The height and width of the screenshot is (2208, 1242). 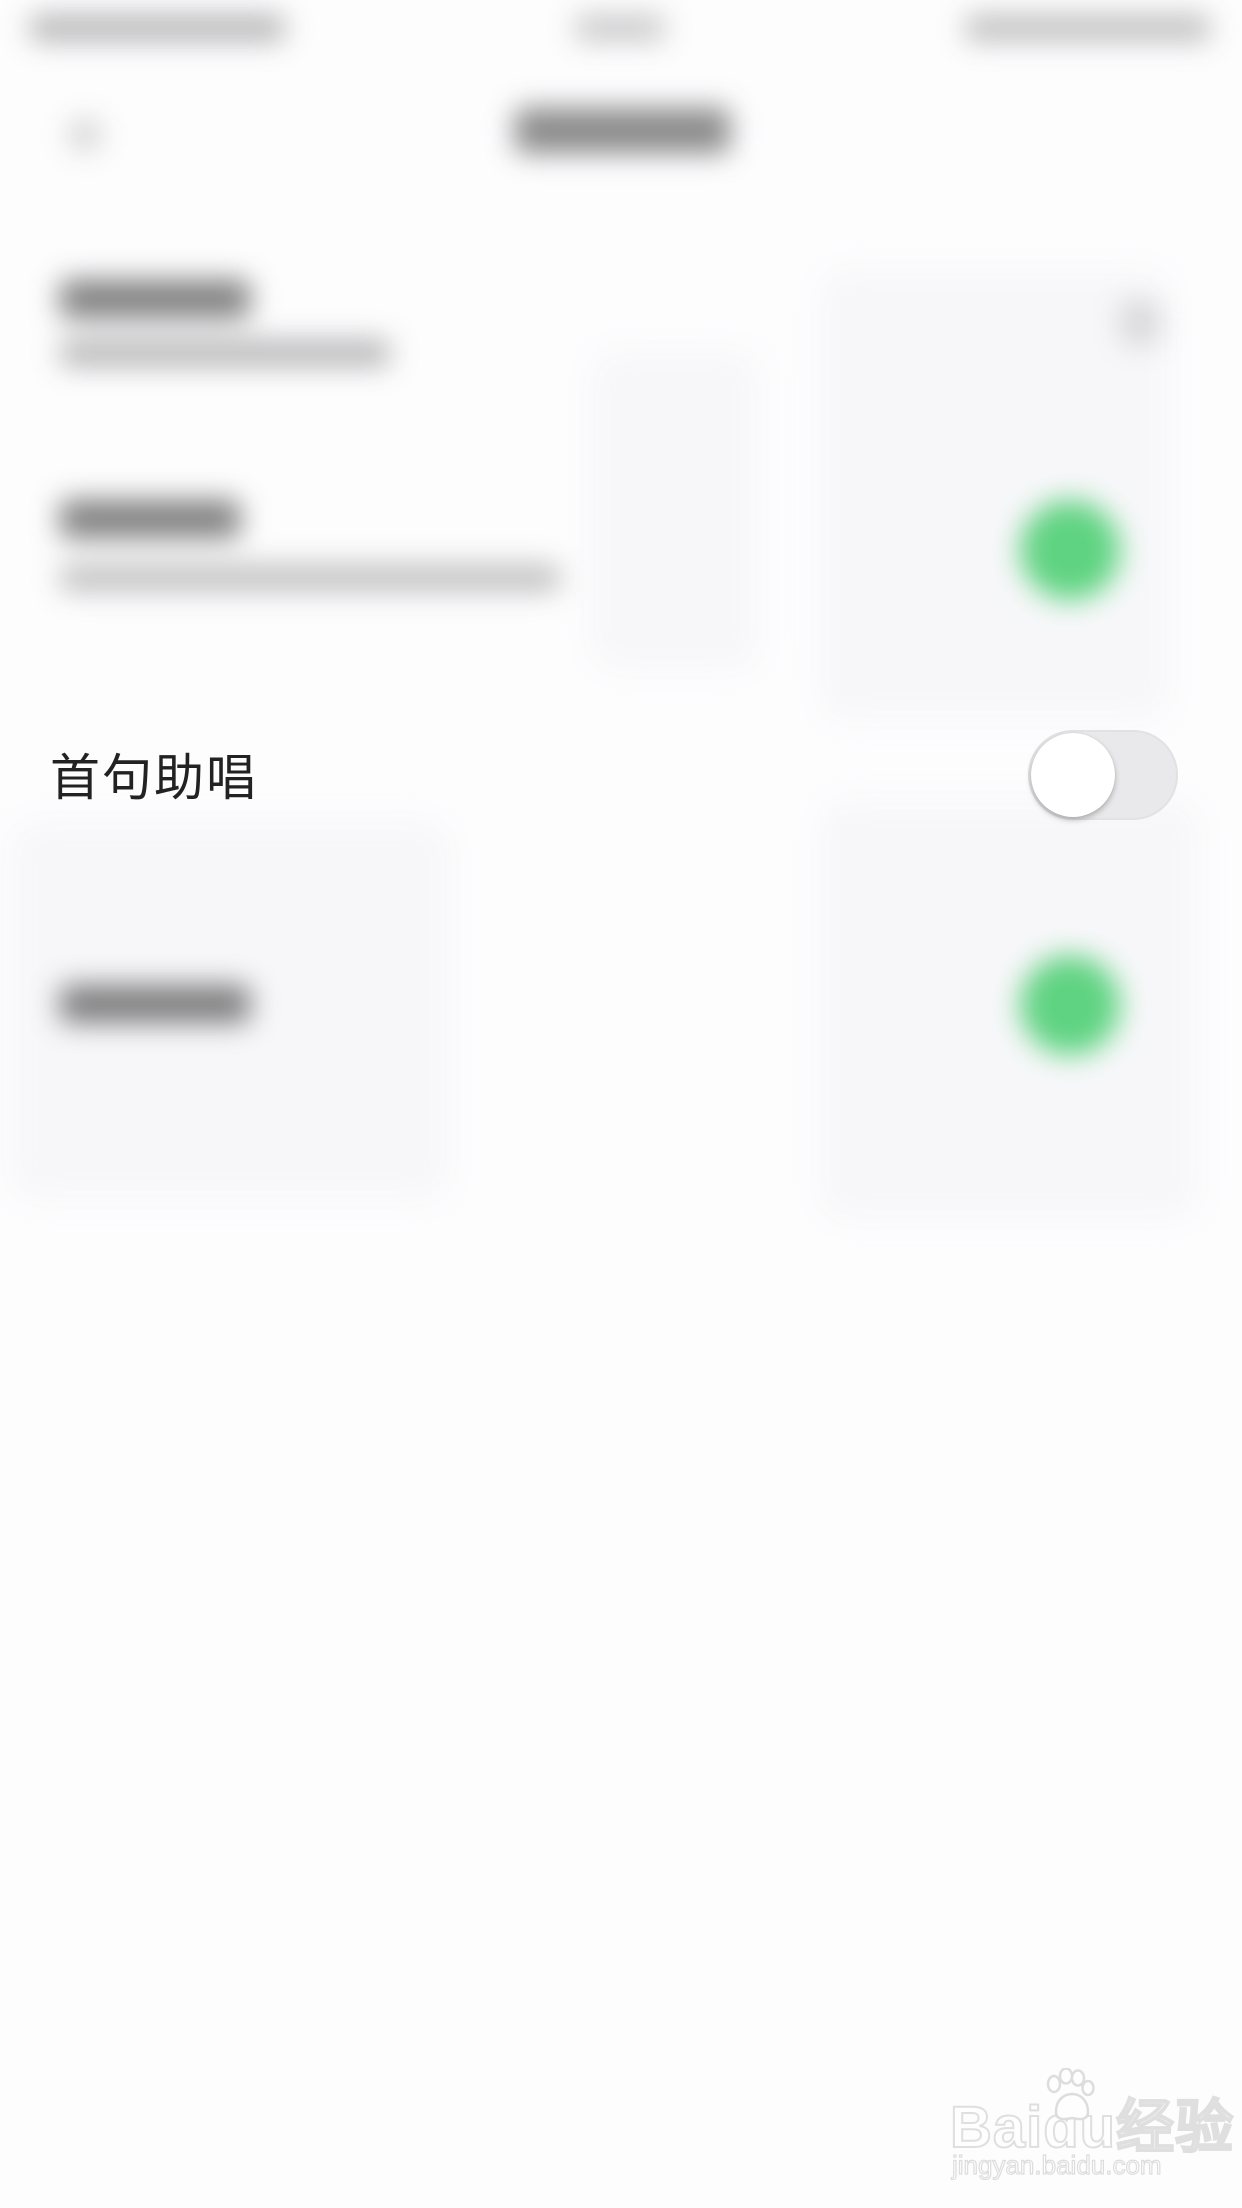 What do you see at coordinates (1140, 322) in the screenshot?
I see `chevron-right-icon` at bounding box center [1140, 322].